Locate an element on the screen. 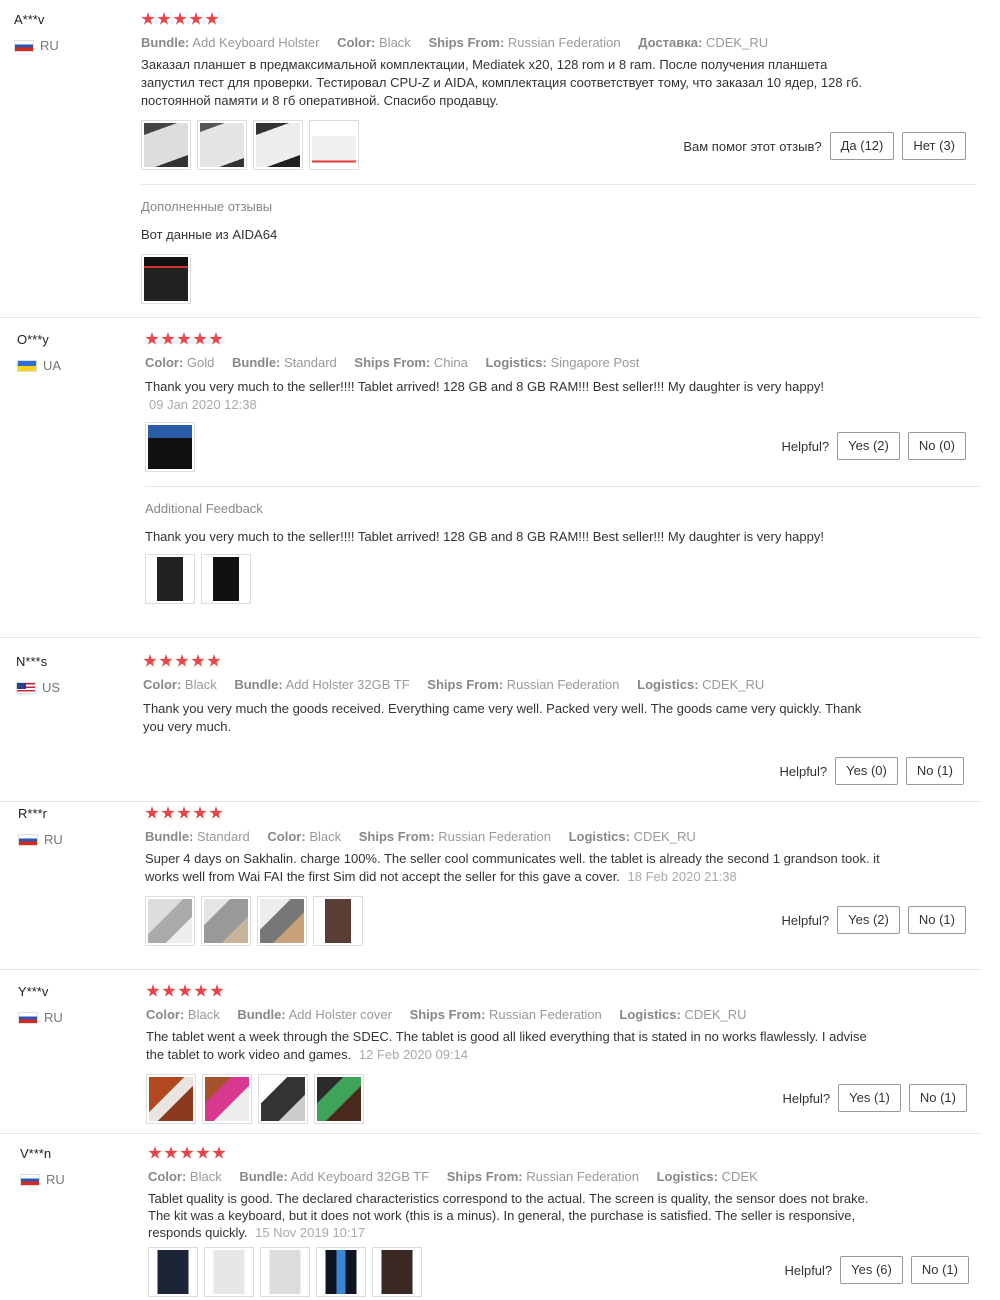 Image resolution: width=1000 pixels, height=1300 pixels. flag-ru-icon is located at coordinates (24, 45).